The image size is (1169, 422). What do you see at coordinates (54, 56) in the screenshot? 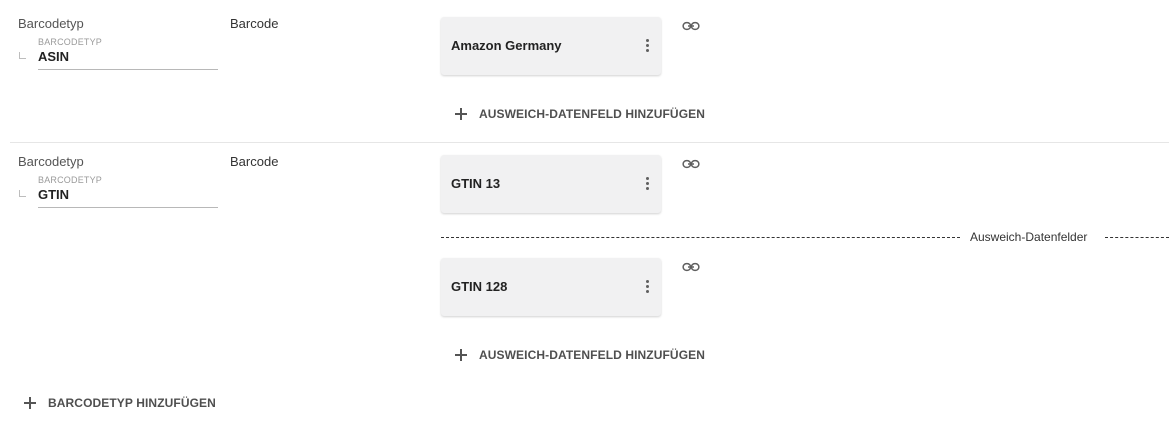
I see `barcode-type-select-value: ASIN` at bounding box center [54, 56].